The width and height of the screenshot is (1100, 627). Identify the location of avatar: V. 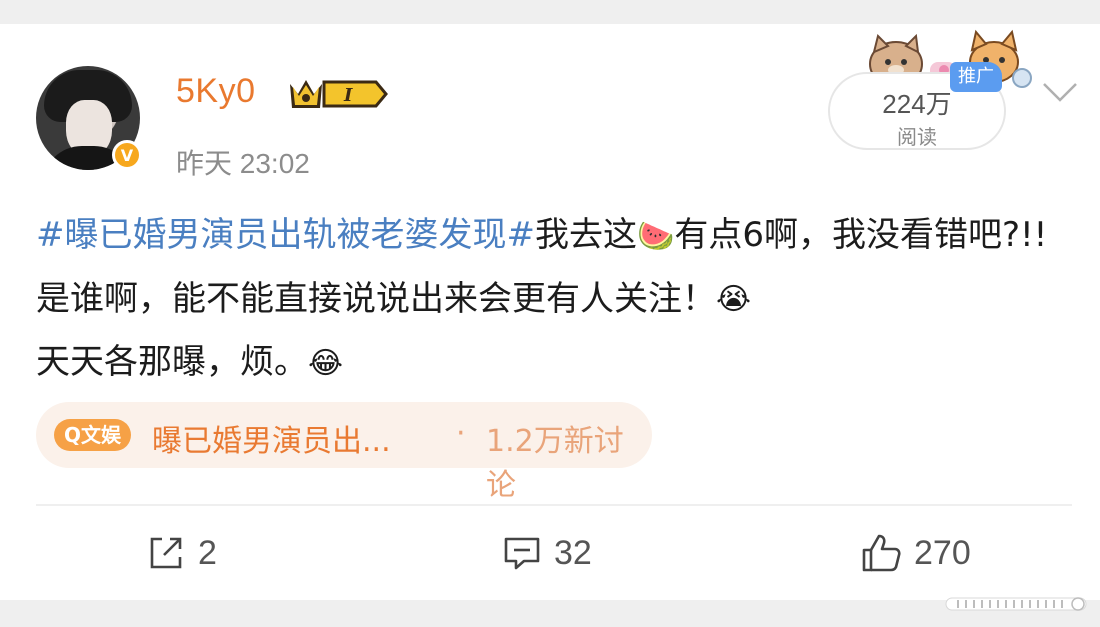
(92, 122).